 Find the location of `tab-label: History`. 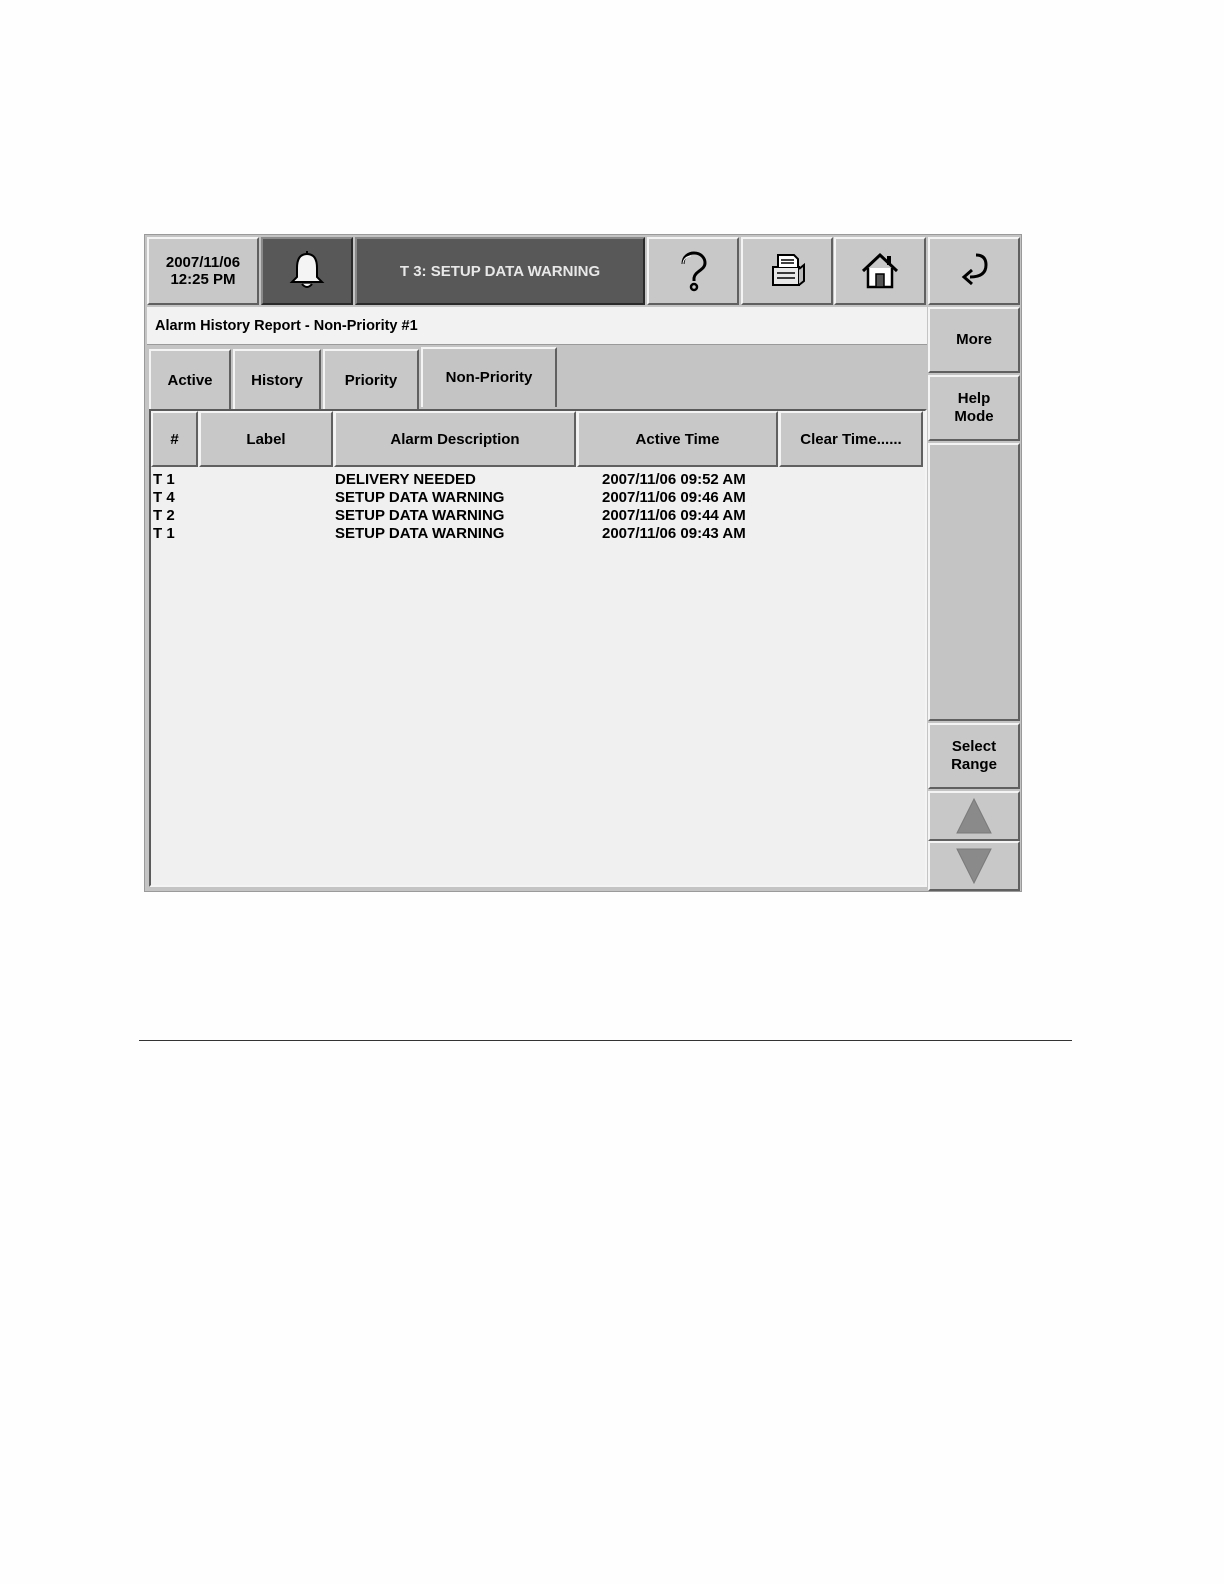

tab-label: History is located at coordinates (277, 380).